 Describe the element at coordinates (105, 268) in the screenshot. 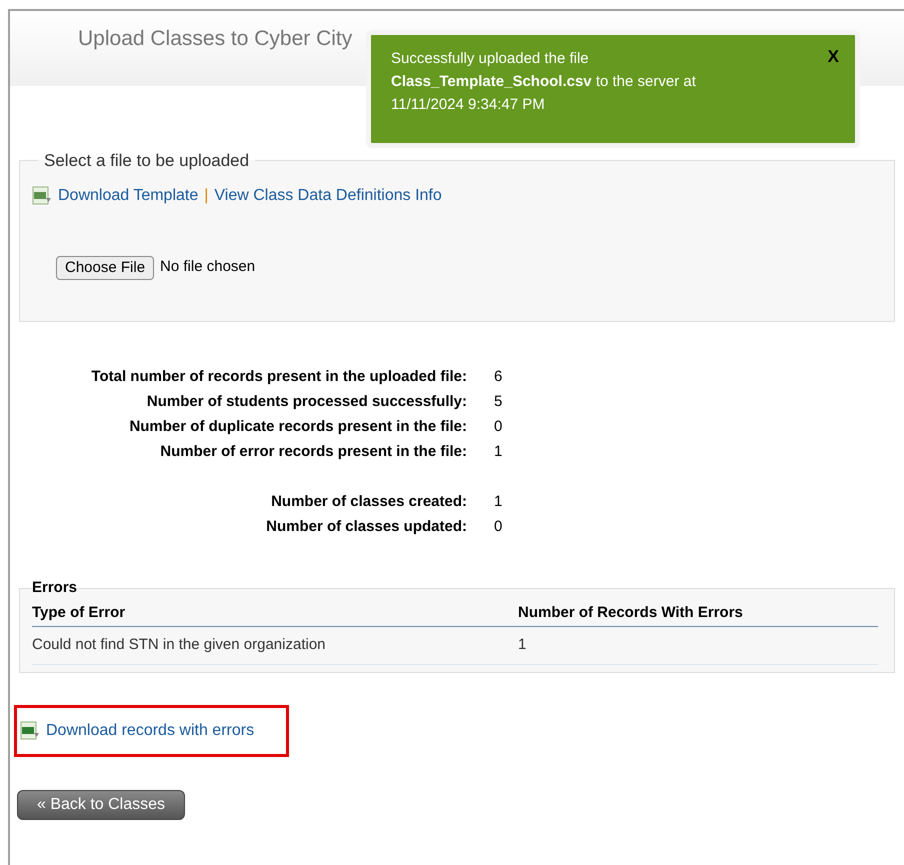

I see `choose-file-button: Choose File` at that location.